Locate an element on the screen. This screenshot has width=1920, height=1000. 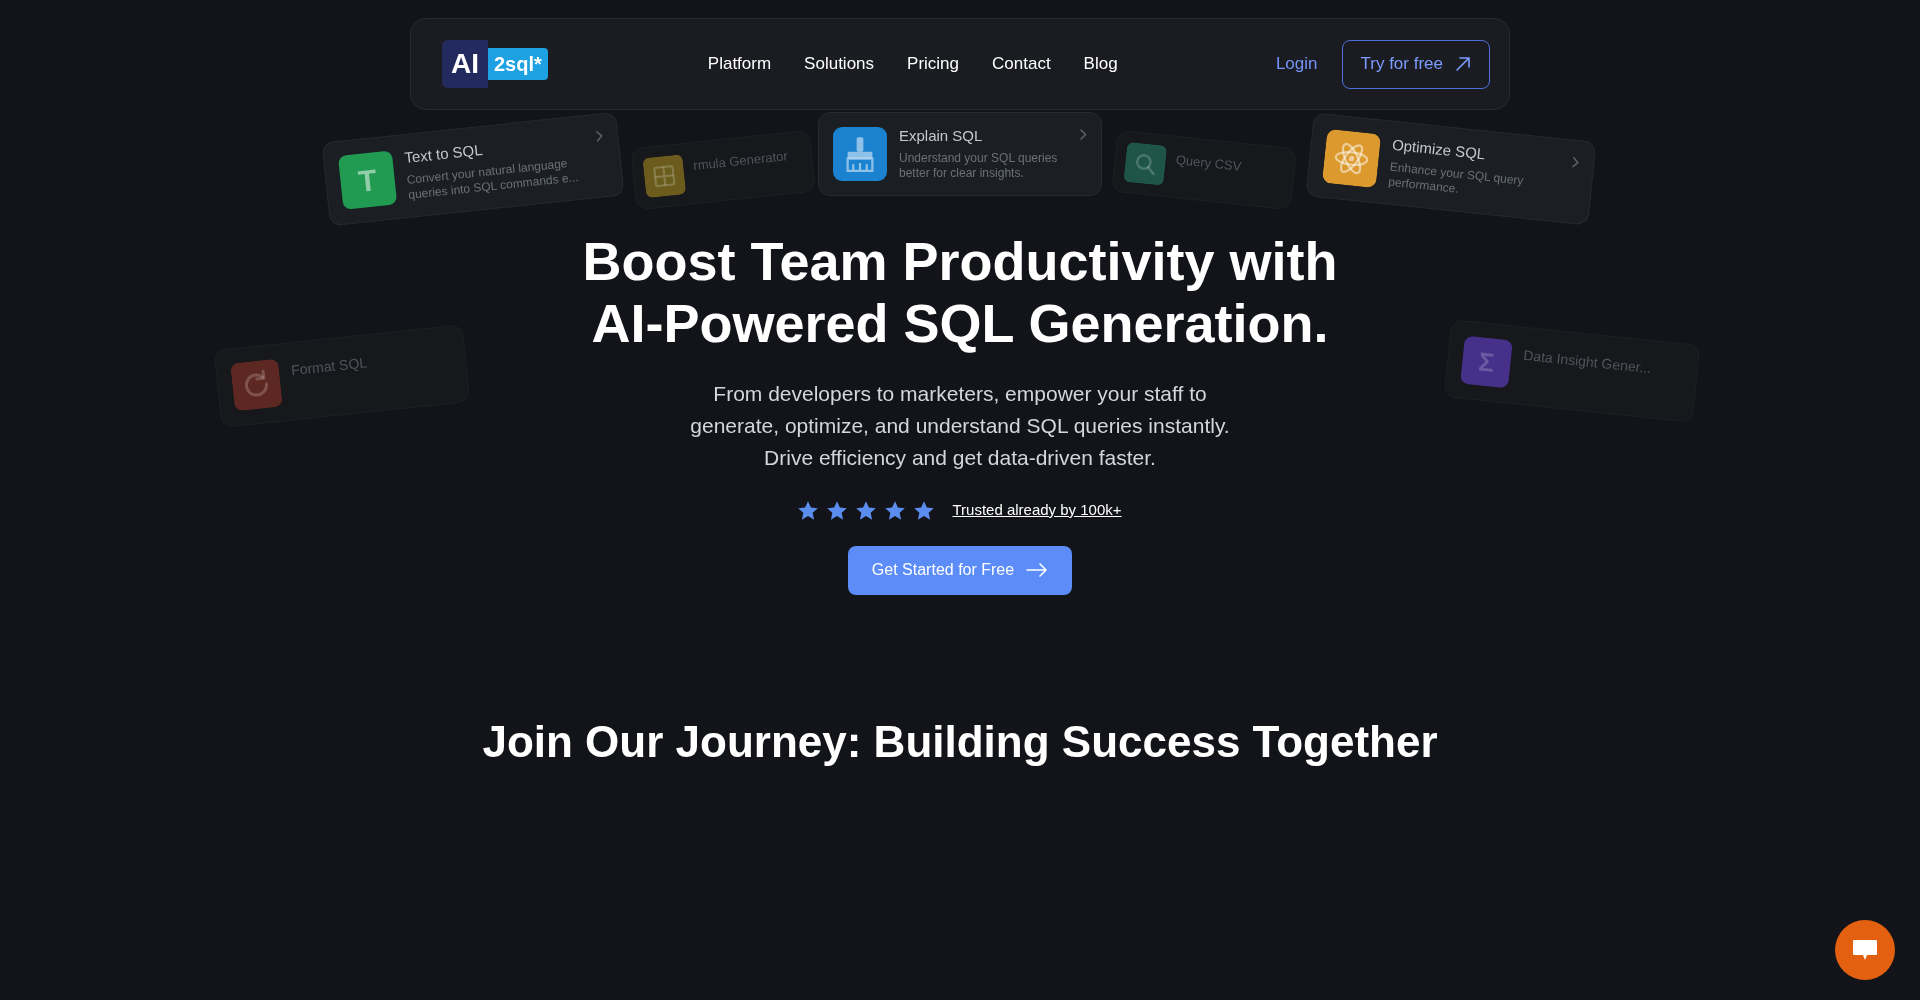
chat-button is located at coordinates (1865, 950).